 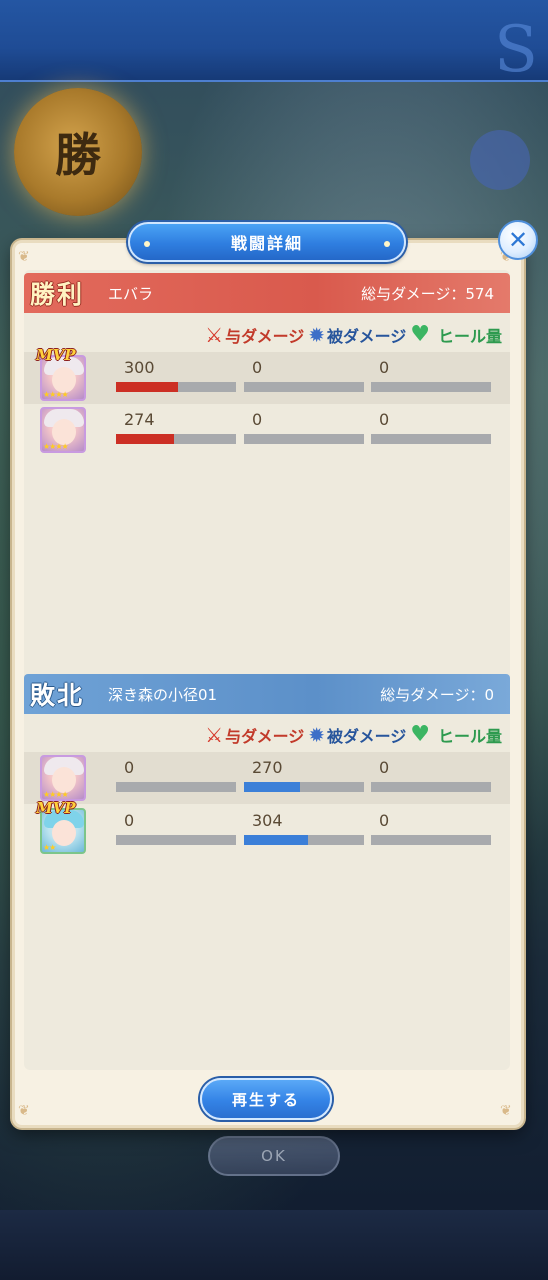 I want to click on victory-emblem-text: 勝, so click(x=78, y=155).